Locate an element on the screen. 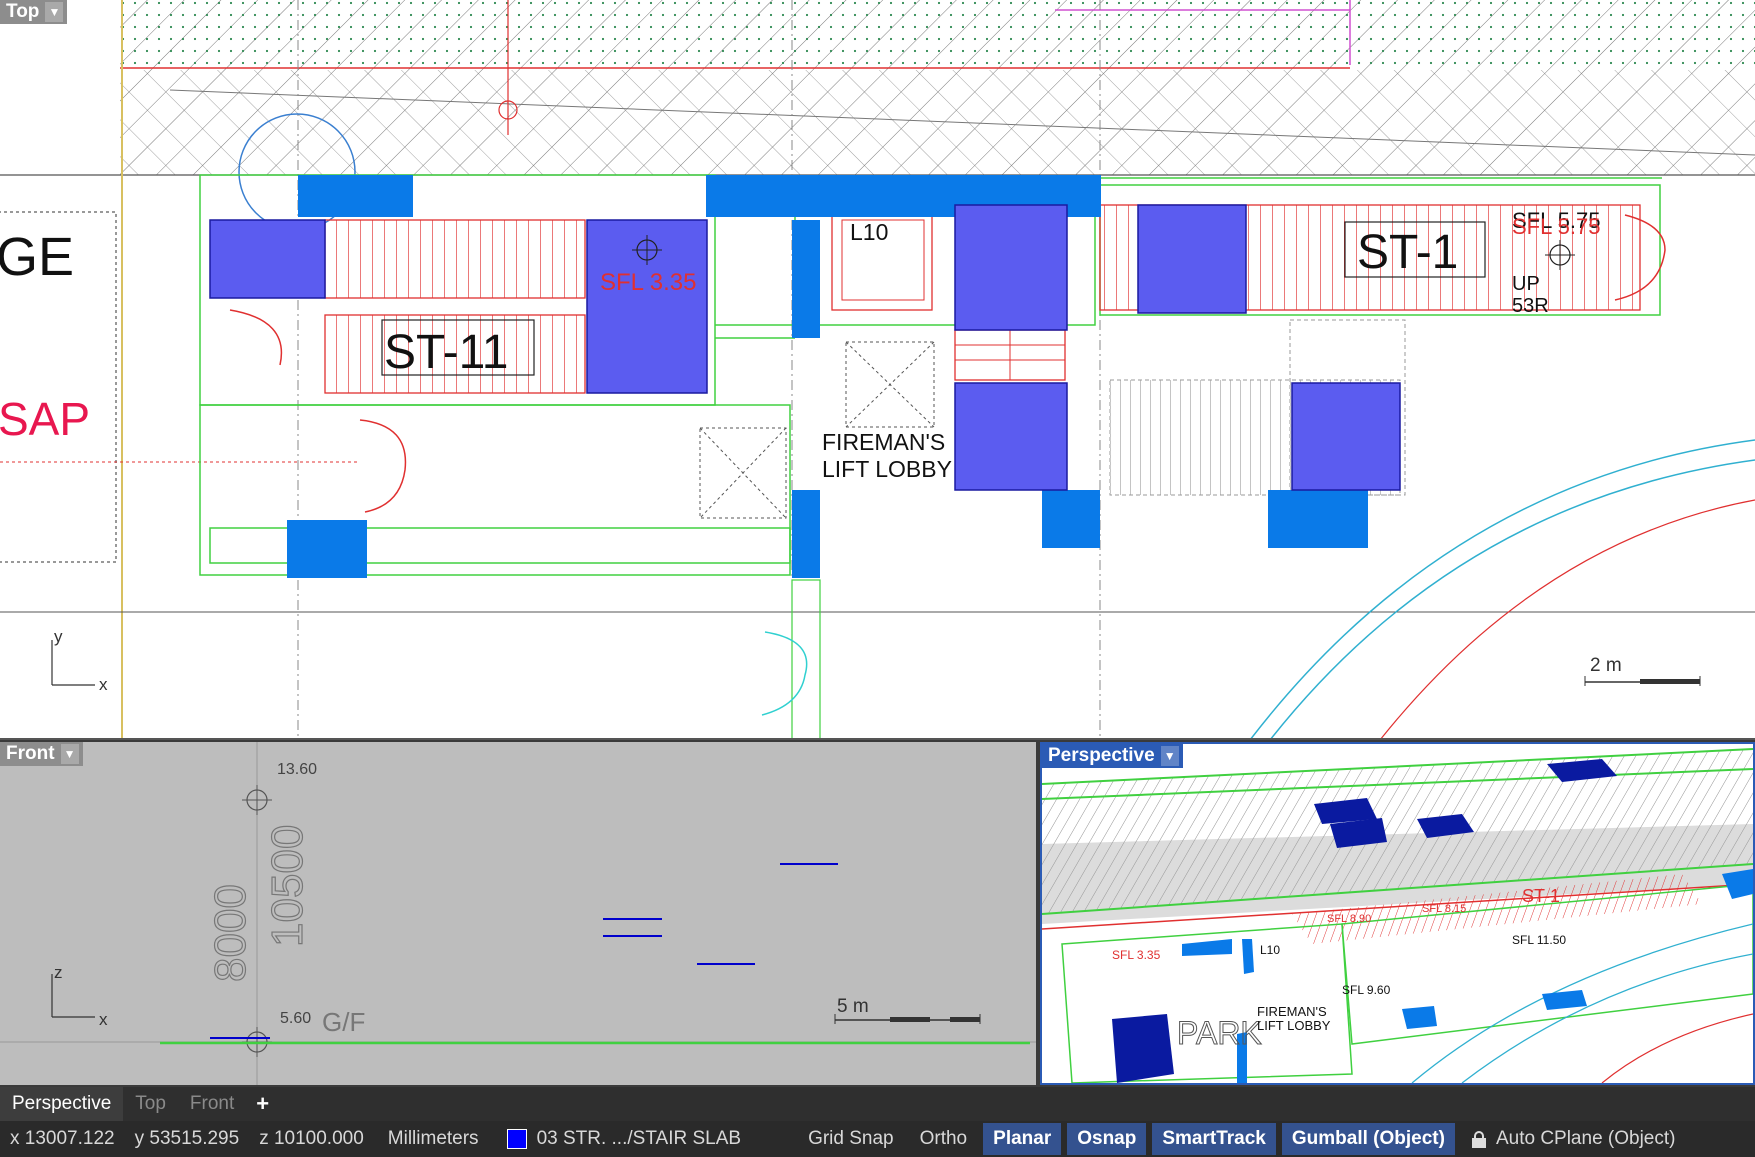 The image size is (1755, 1157). current-layer: 03 STR. .../STAIR SLAB is located at coordinates (624, 1139).